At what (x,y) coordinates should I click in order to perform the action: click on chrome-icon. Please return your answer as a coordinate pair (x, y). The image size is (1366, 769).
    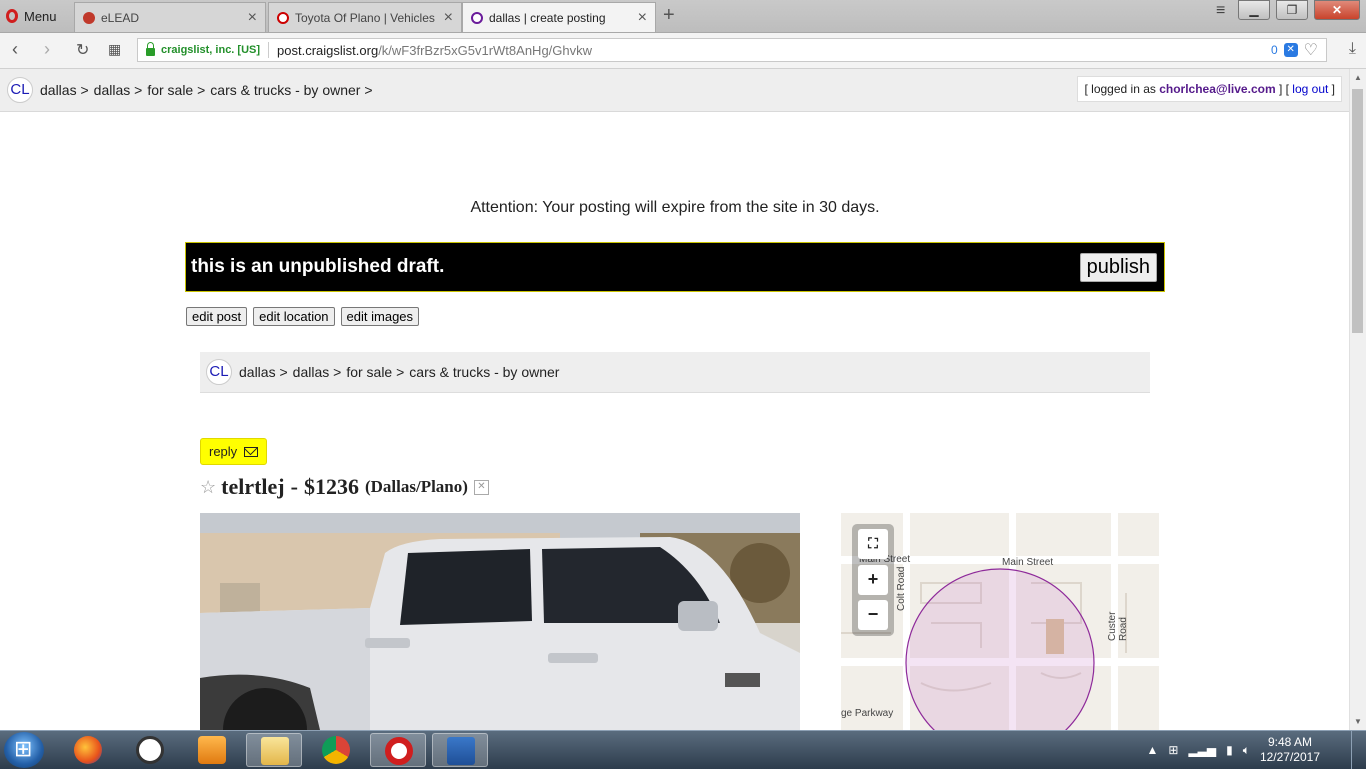
    Looking at the image, I should click on (336, 750).